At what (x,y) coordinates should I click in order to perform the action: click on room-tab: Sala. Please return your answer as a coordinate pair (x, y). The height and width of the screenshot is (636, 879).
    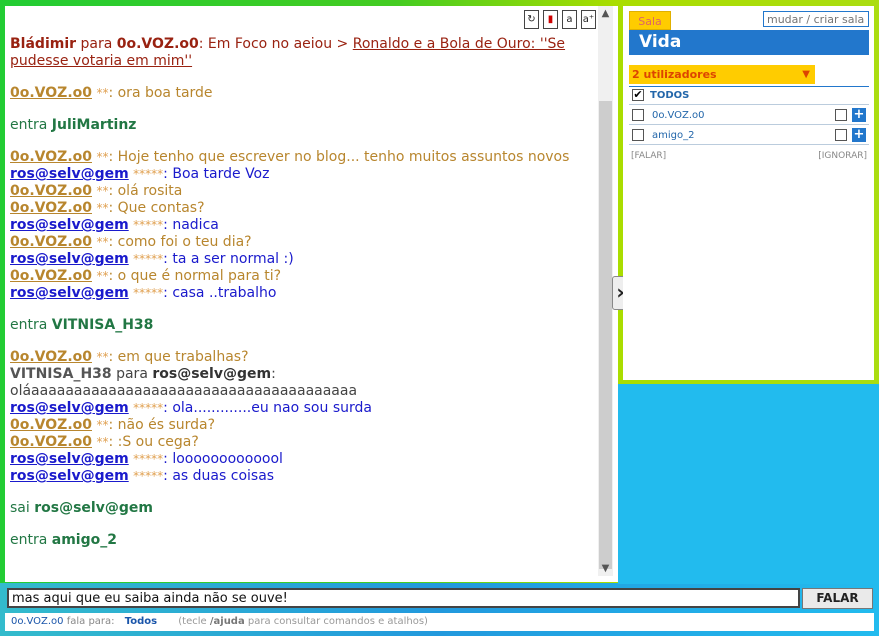
    Looking at the image, I should click on (650, 20).